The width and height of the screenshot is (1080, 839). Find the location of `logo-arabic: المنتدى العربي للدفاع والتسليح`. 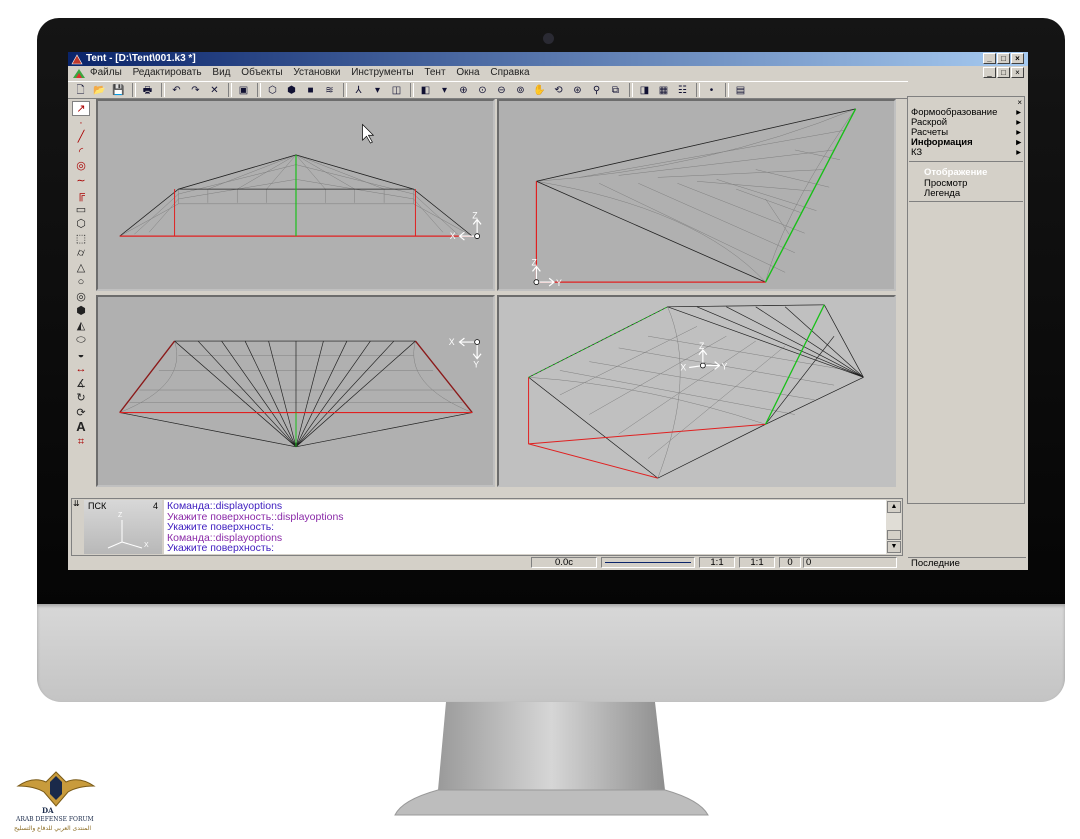

logo-arabic: المنتدى العربي للدفاع والتسليح is located at coordinates (52, 828).